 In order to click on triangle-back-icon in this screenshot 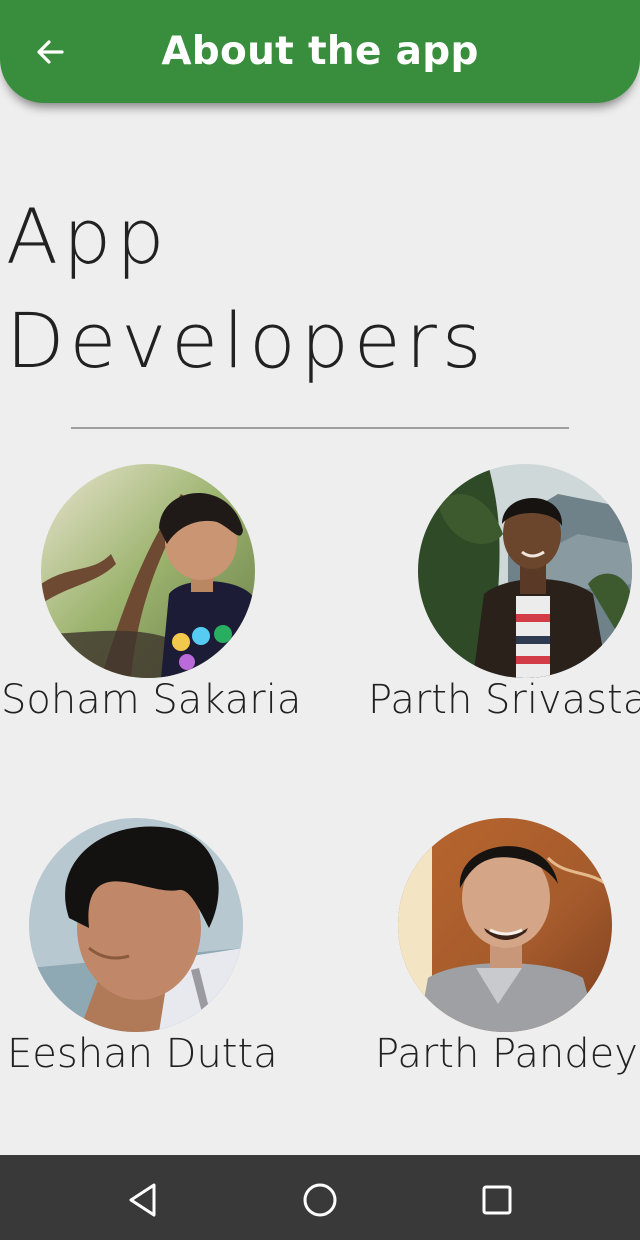, I will do `click(142, 1200)`.